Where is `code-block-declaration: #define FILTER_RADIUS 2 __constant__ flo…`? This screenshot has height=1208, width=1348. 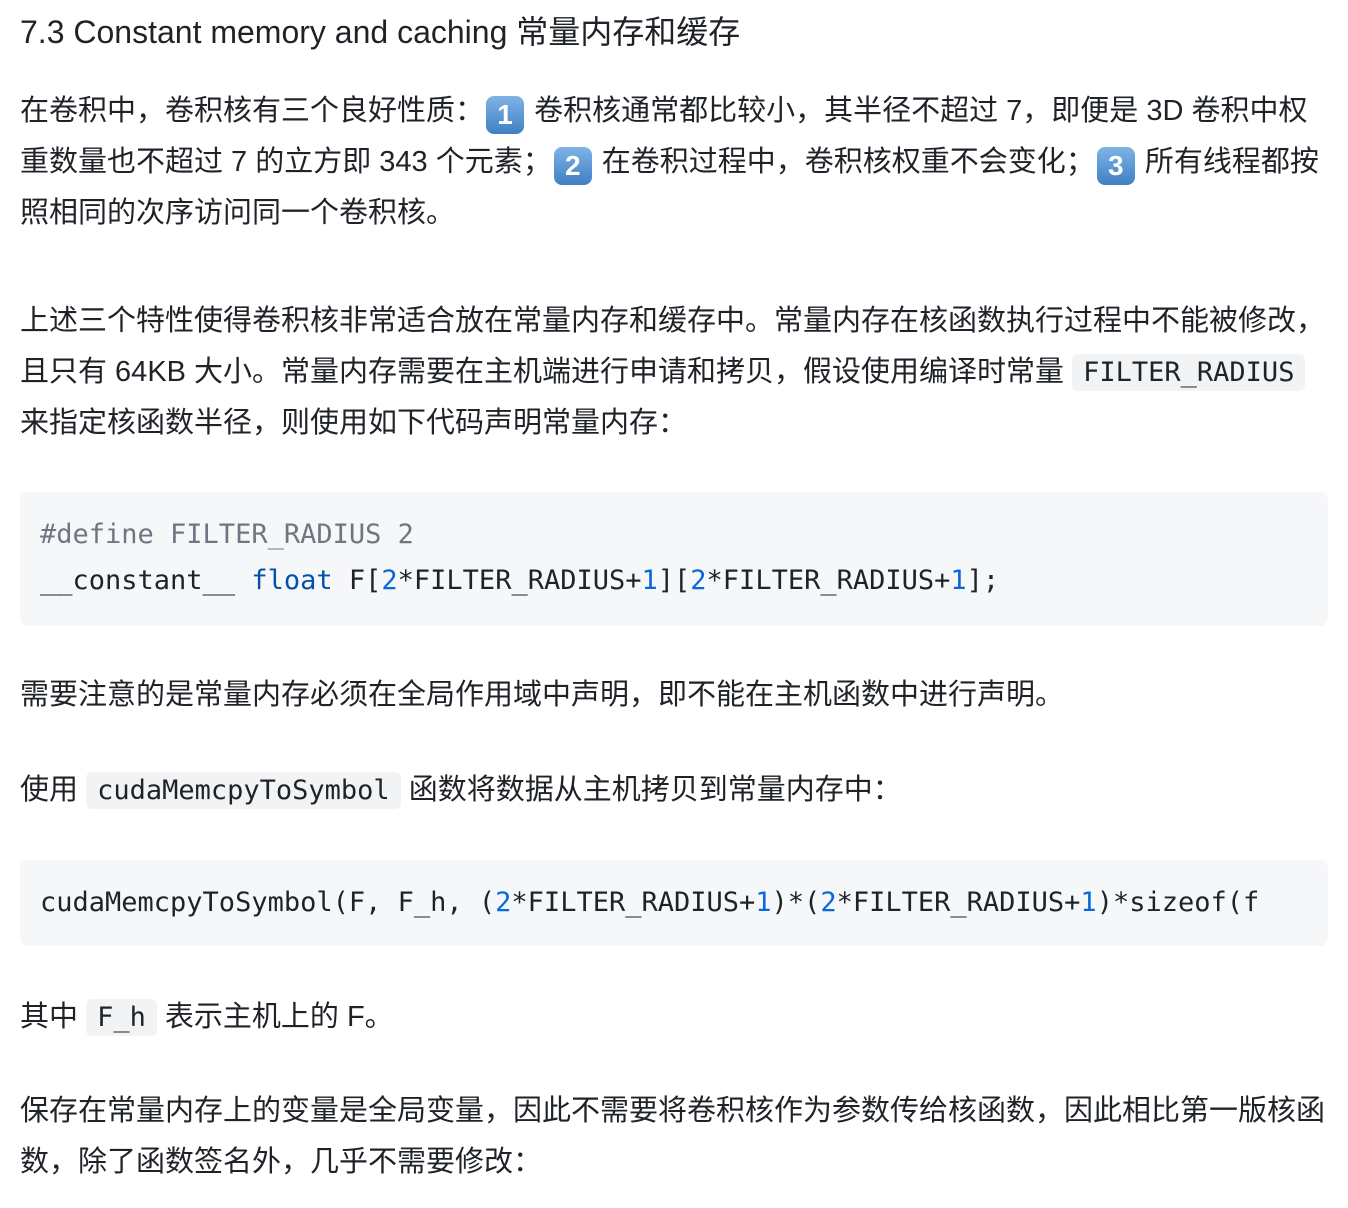 code-block-declaration: #define FILTER_RADIUS 2 __constant__ flo… is located at coordinates (674, 559).